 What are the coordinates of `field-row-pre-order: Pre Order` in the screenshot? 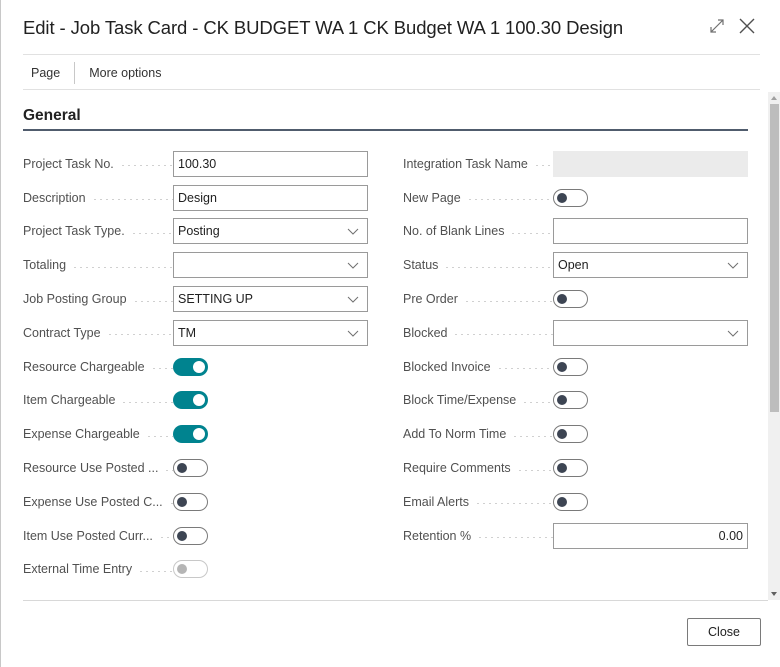 It's located at (575, 299).